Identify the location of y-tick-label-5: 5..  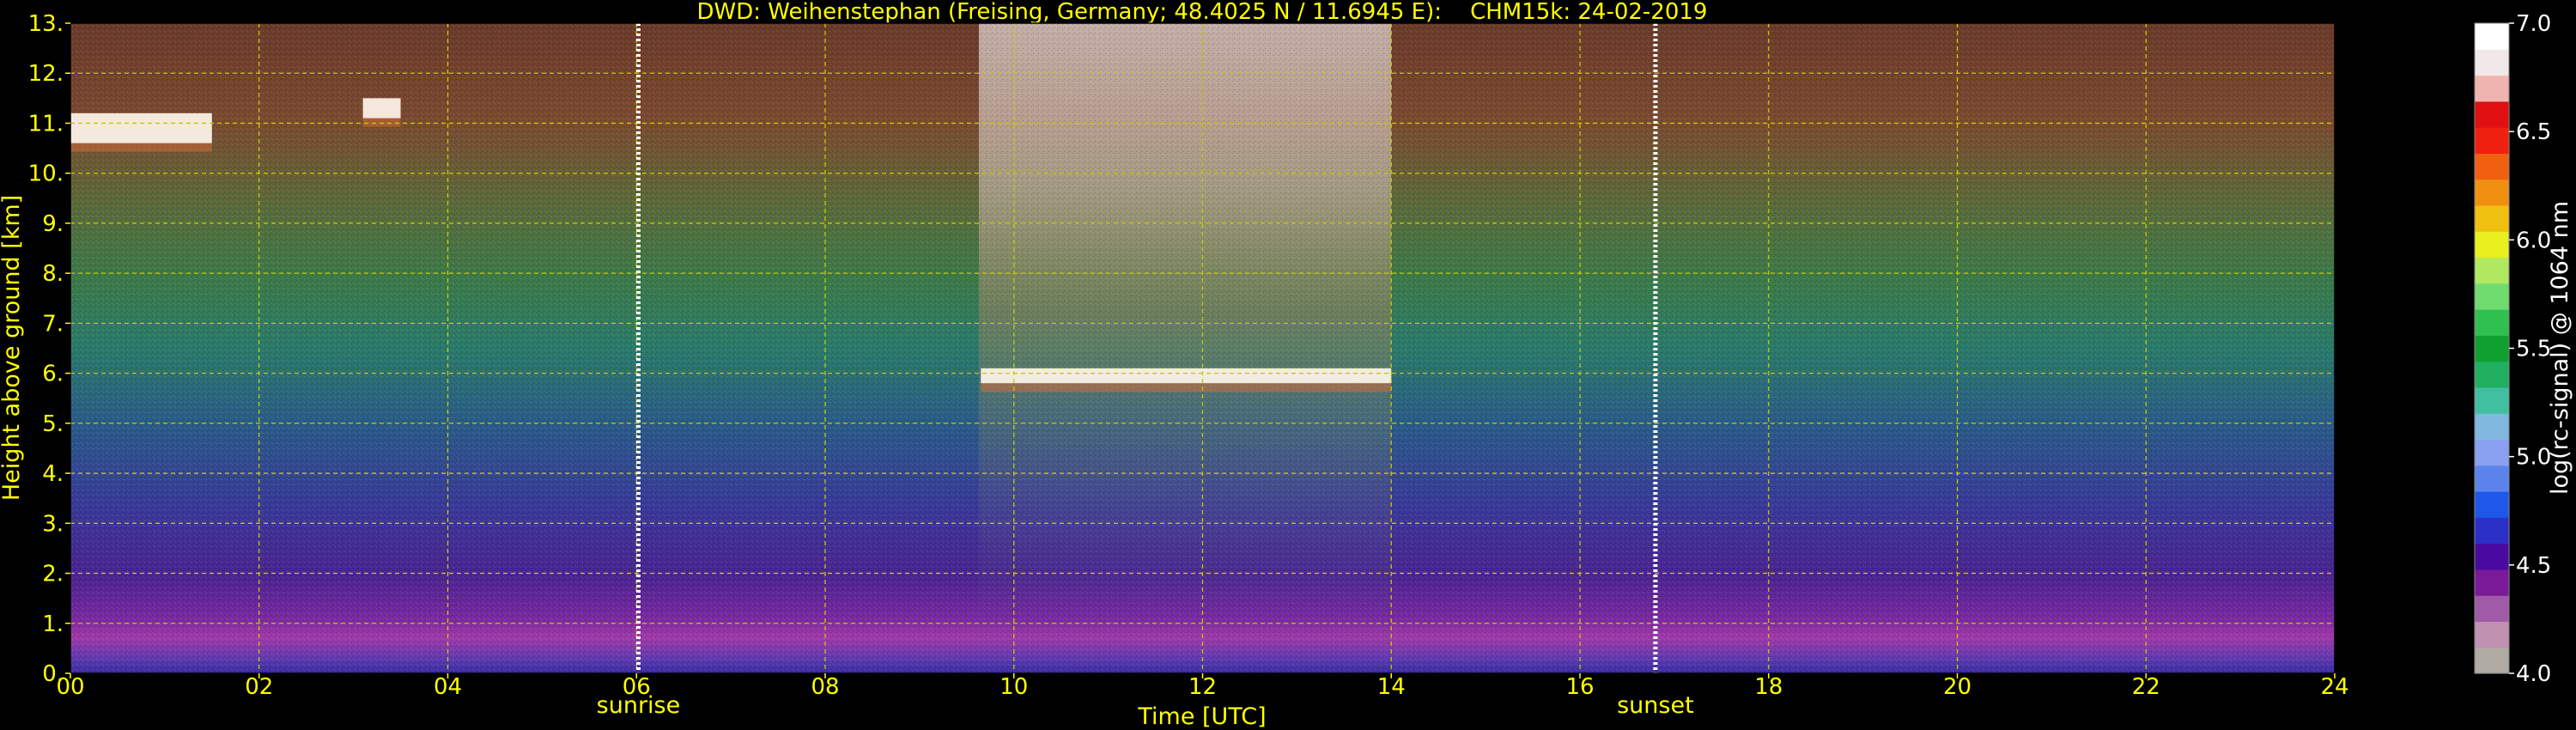
(53, 424).